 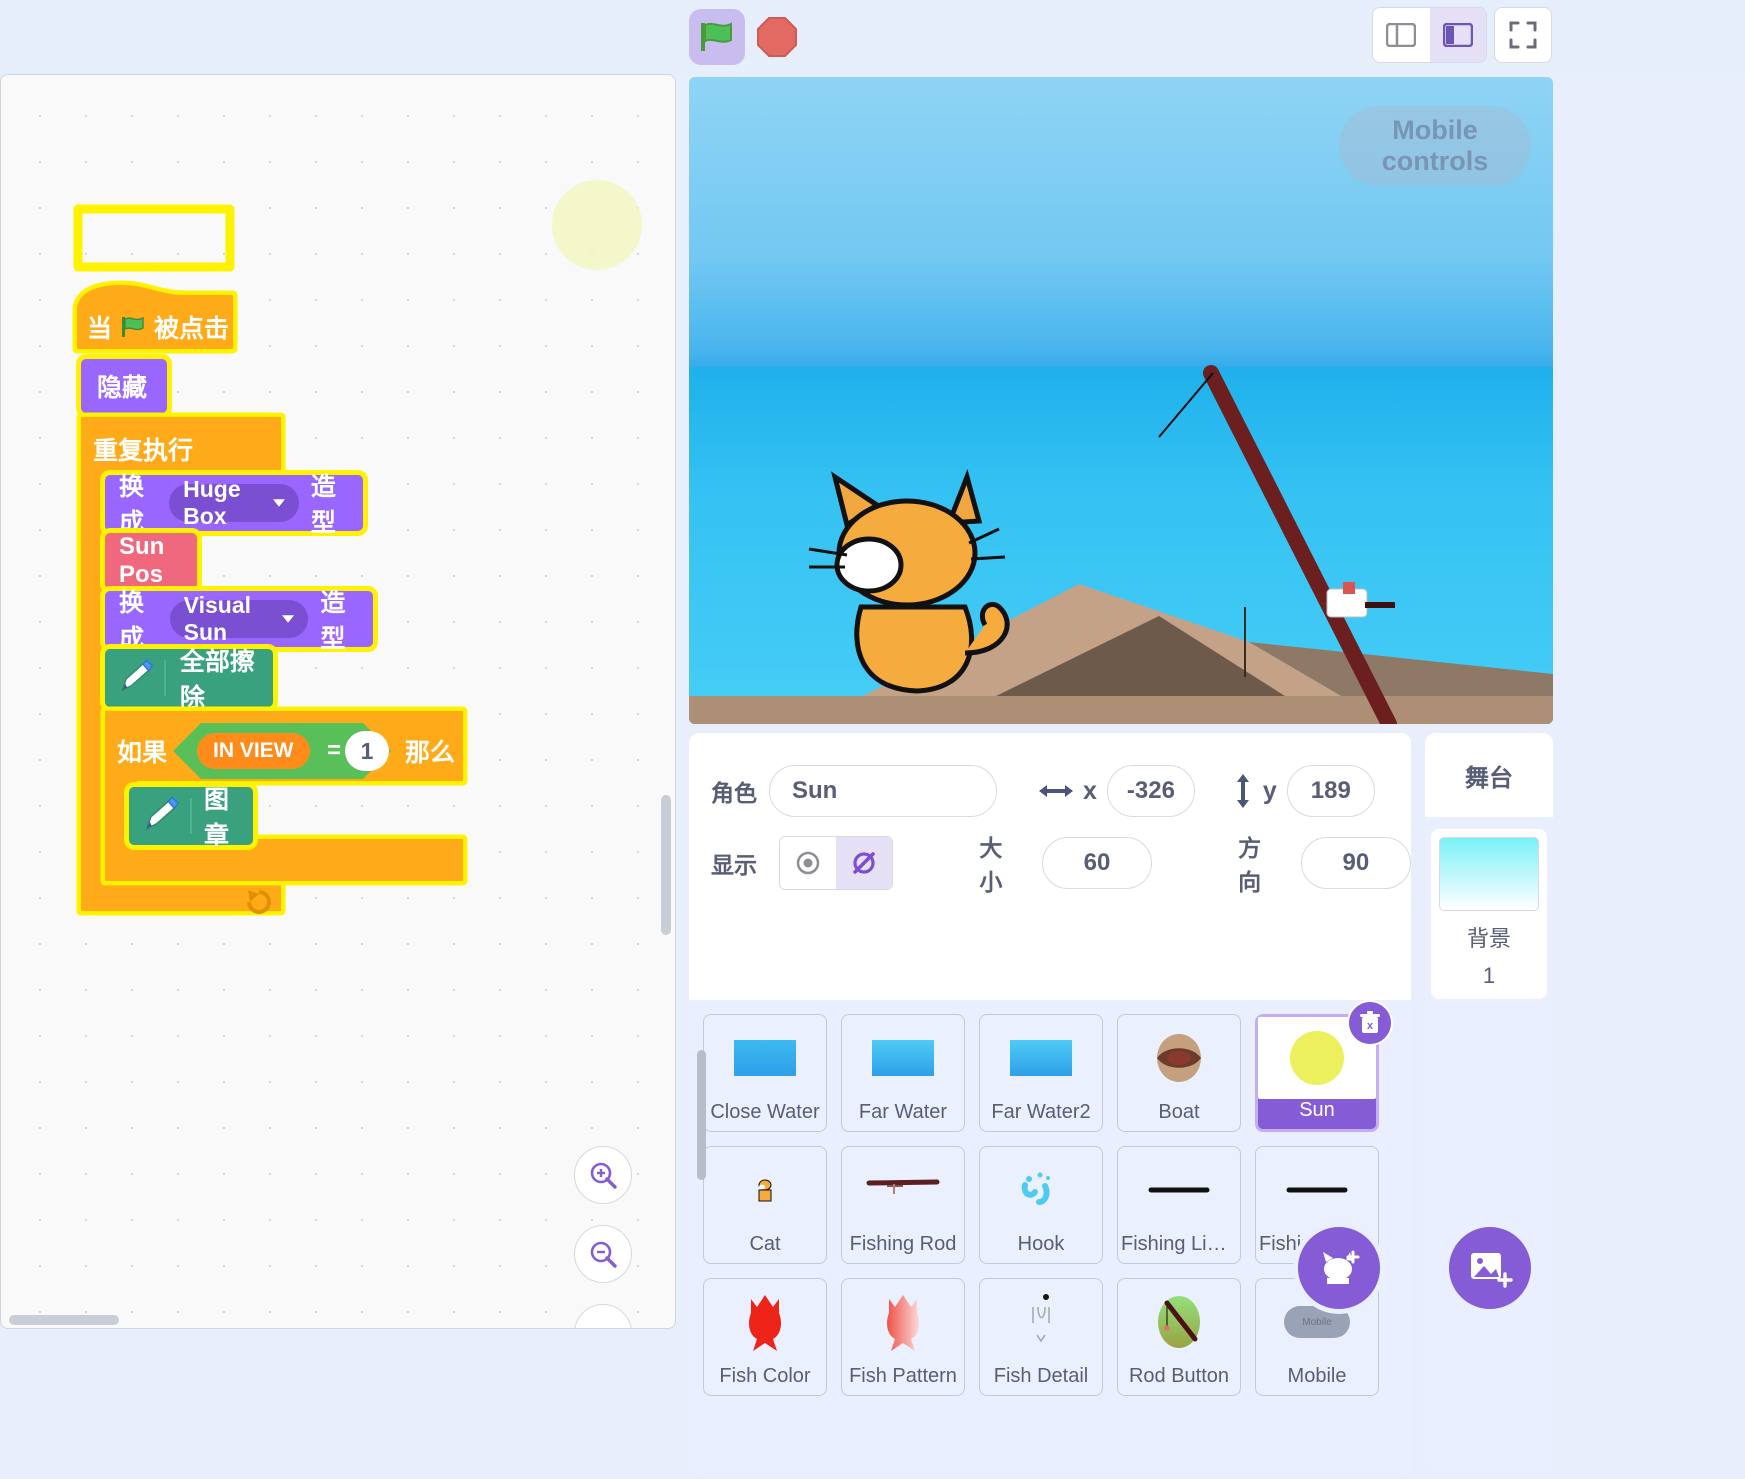 What do you see at coordinates (1523, 35) in the screenshot?
I see `fullscreen-button` at bounding box center [1523, 35].